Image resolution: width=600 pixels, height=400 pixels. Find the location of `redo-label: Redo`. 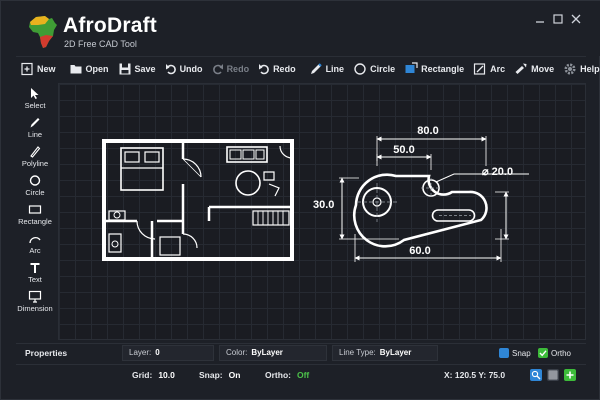

redo-label: Redo is located at coordinates (284, 68).